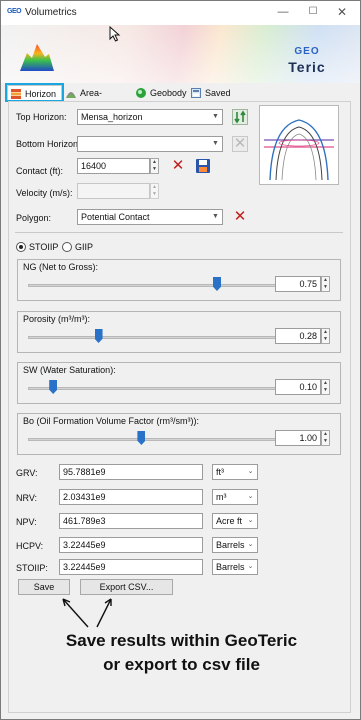  What do you see at coordinates (235, 545) in the screenshot?
I see `hcpv-unit-select: Barrels ⌄` at bounding box center [235, 545].